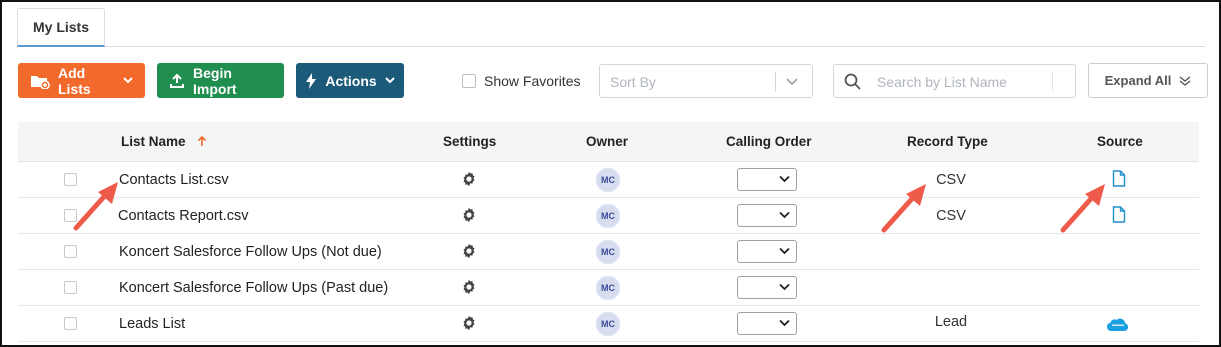 The height and width of the screenshot is (347, 1221). Describe the element at coordinates (942, 82) in the screenshot. I see `search-placeholder: Search by List Name` at that location.